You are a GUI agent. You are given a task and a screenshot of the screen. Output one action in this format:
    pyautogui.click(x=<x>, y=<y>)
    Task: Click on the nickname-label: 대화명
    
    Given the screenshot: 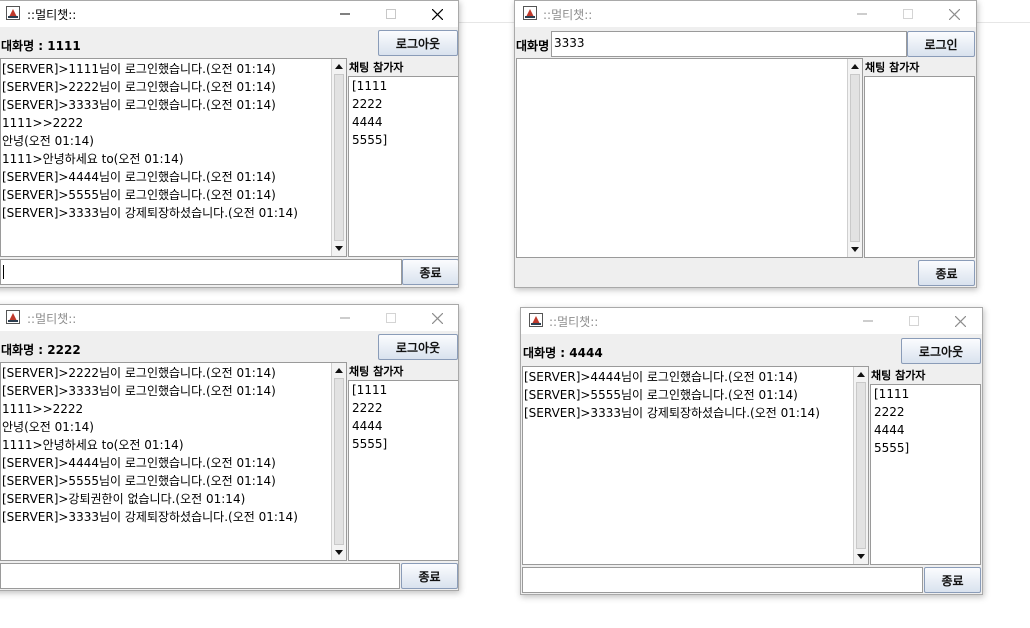 What is the action you would take?
    pyautogui.click(x=533, y=46)
    